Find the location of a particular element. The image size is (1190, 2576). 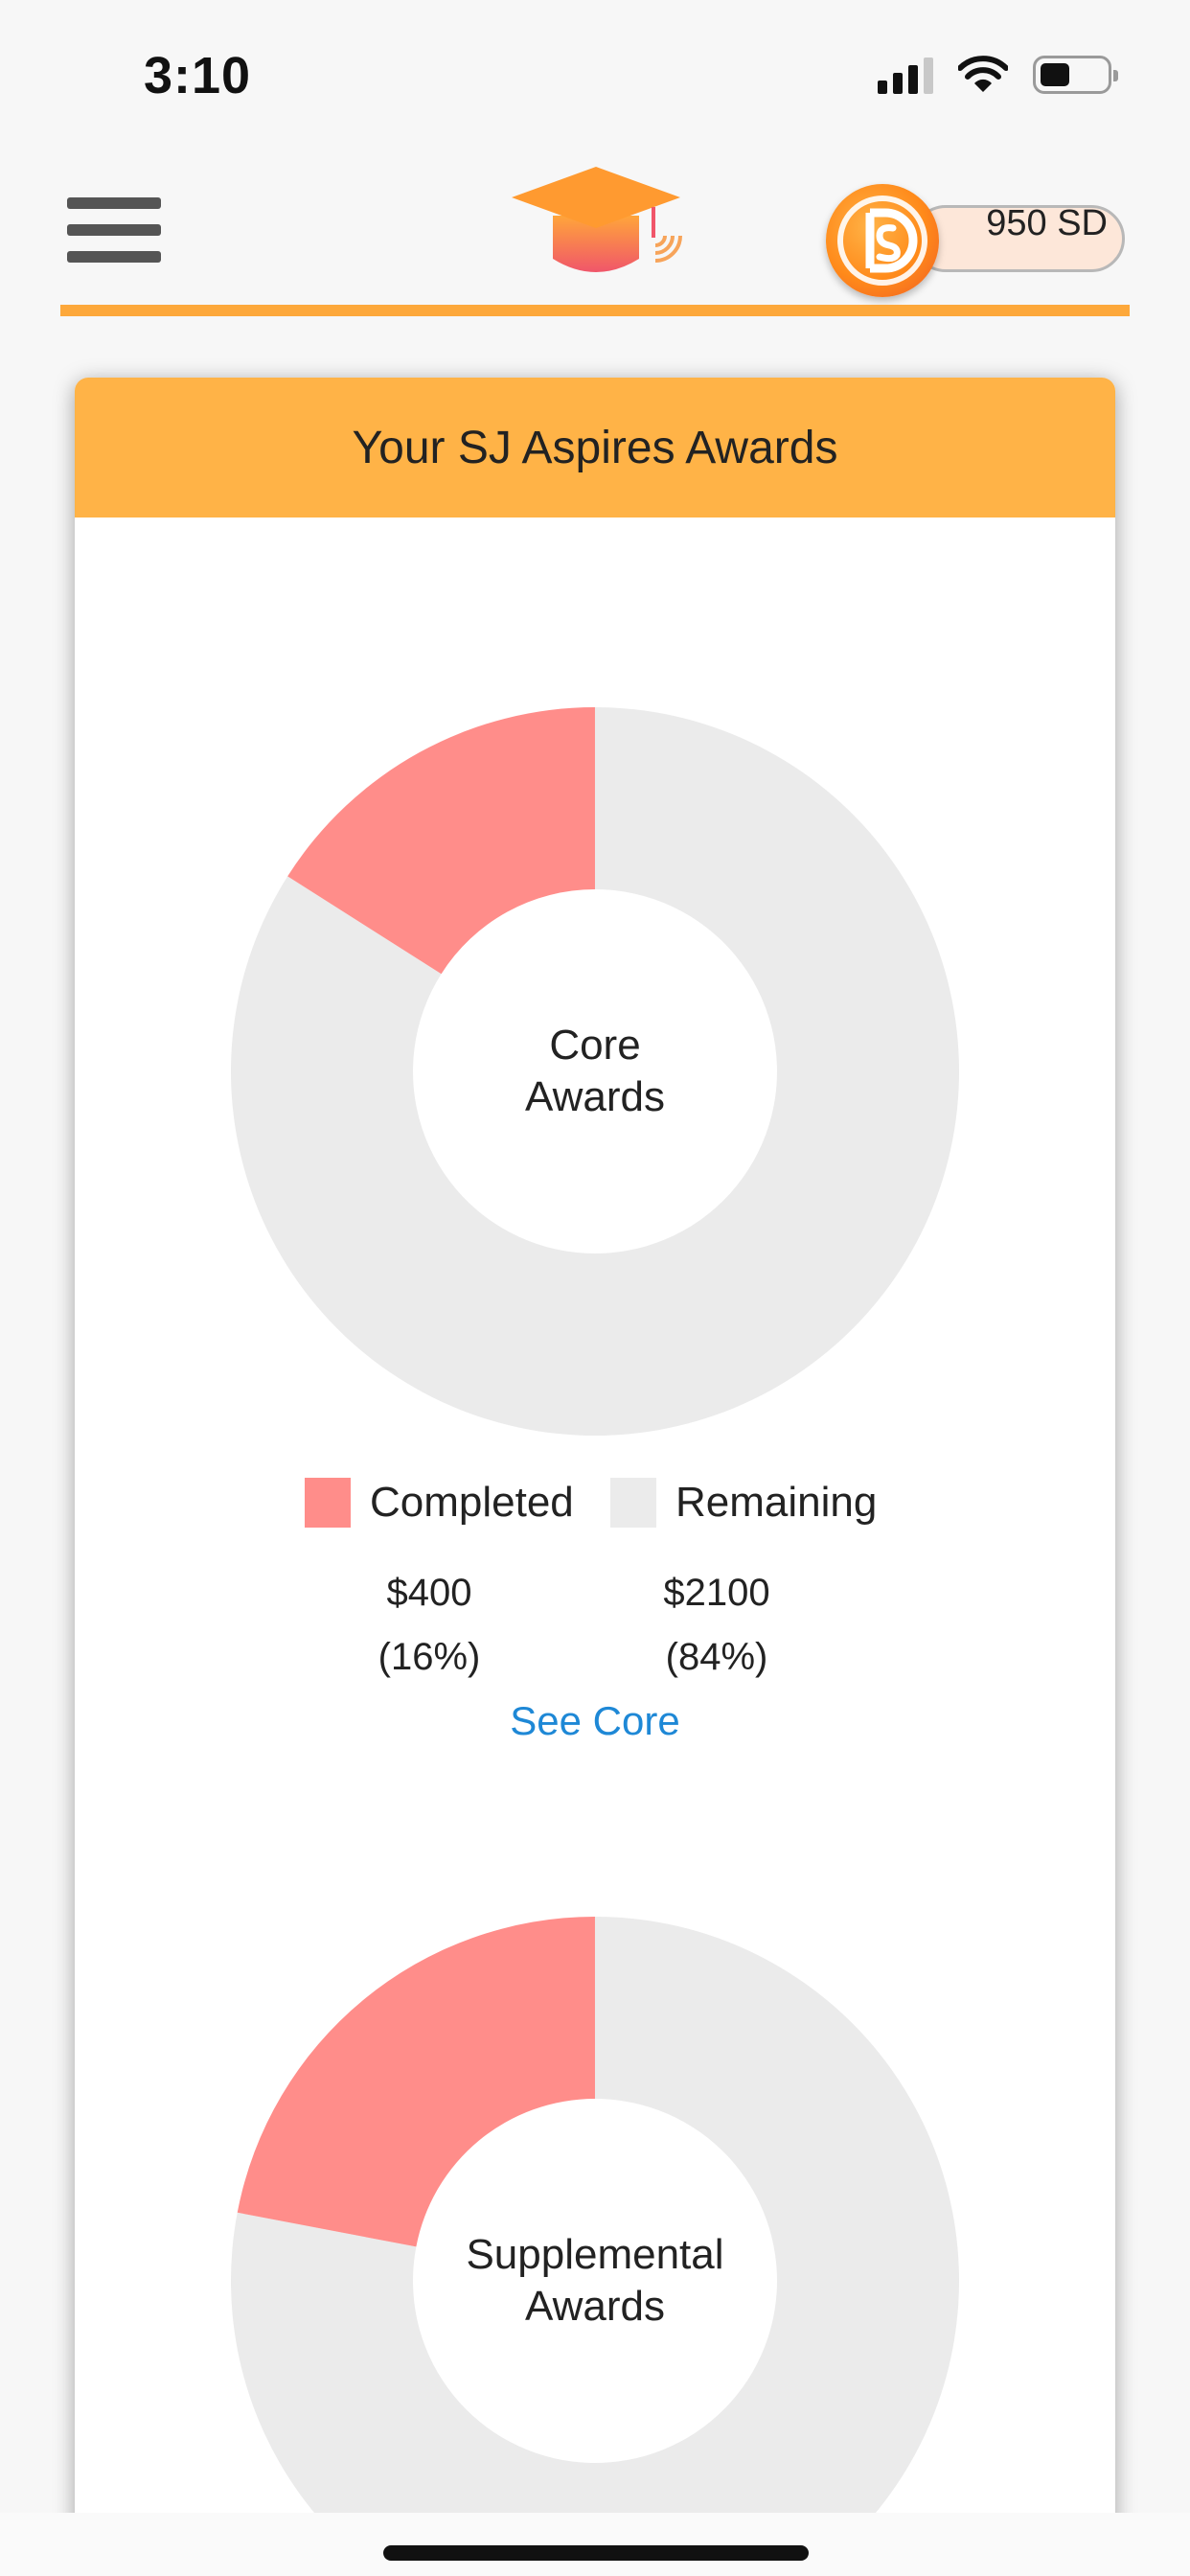

see-core-link: See Core is located at coordinates (595, 1721).